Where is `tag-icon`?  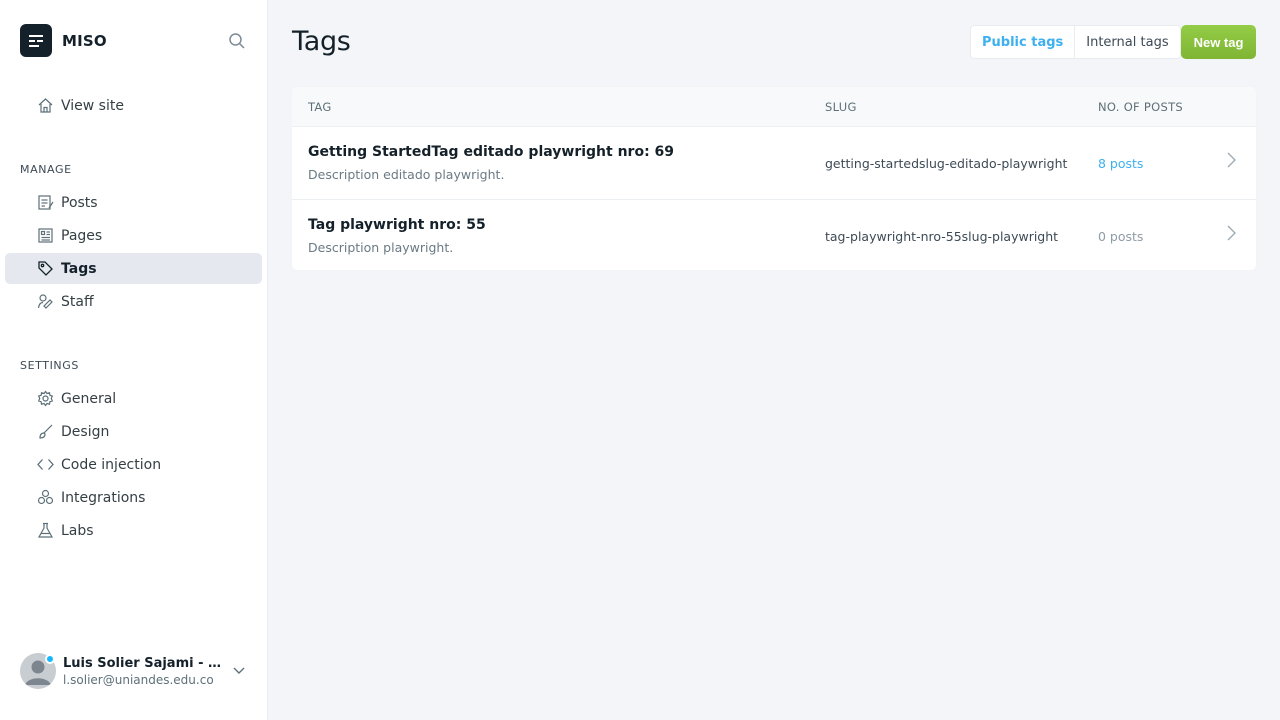 tag-icon is located at coordinates (45, 269).